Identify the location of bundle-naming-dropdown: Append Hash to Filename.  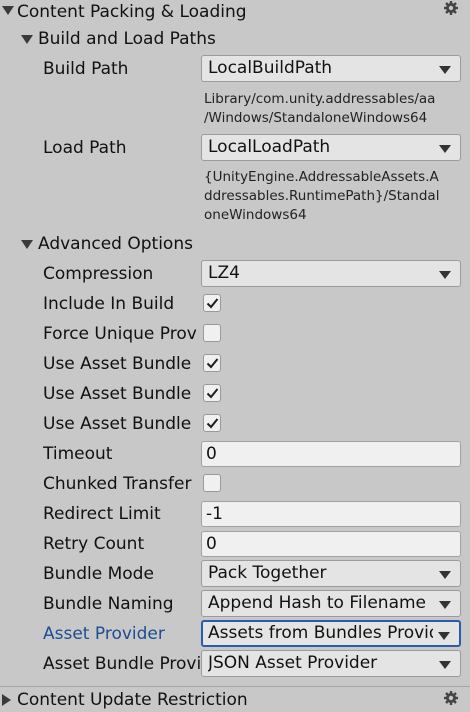
(331, 603).